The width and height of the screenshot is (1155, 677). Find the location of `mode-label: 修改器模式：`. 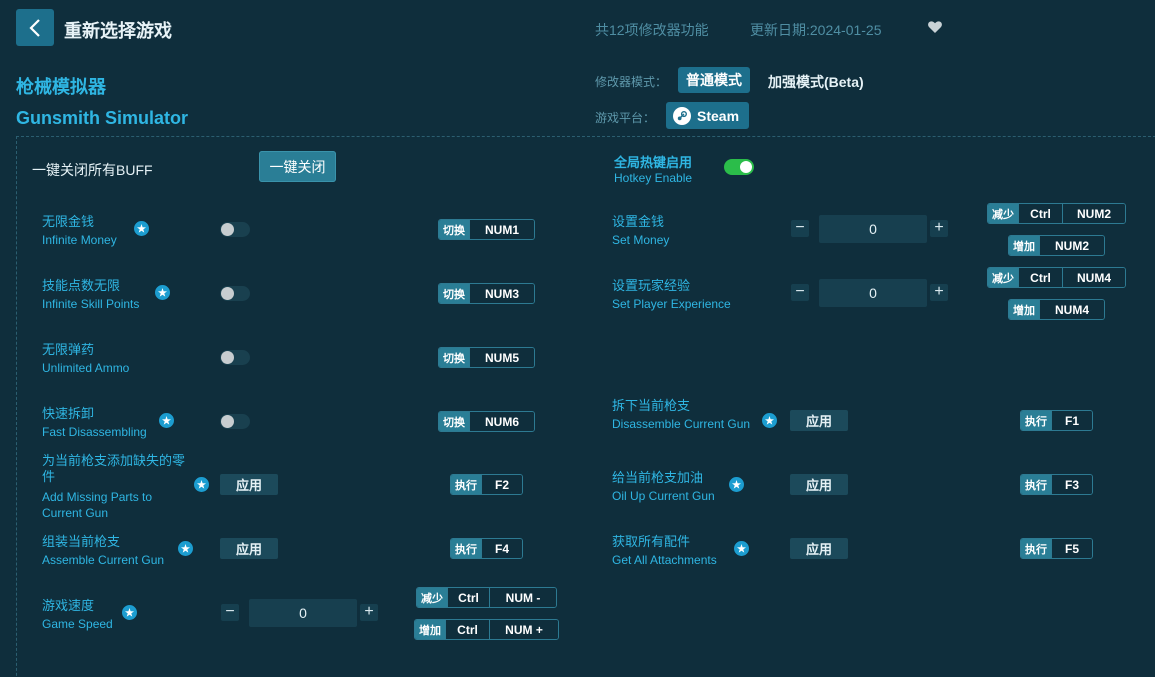

mode-label: 修改器模式： is located at coordinates (631, 82).